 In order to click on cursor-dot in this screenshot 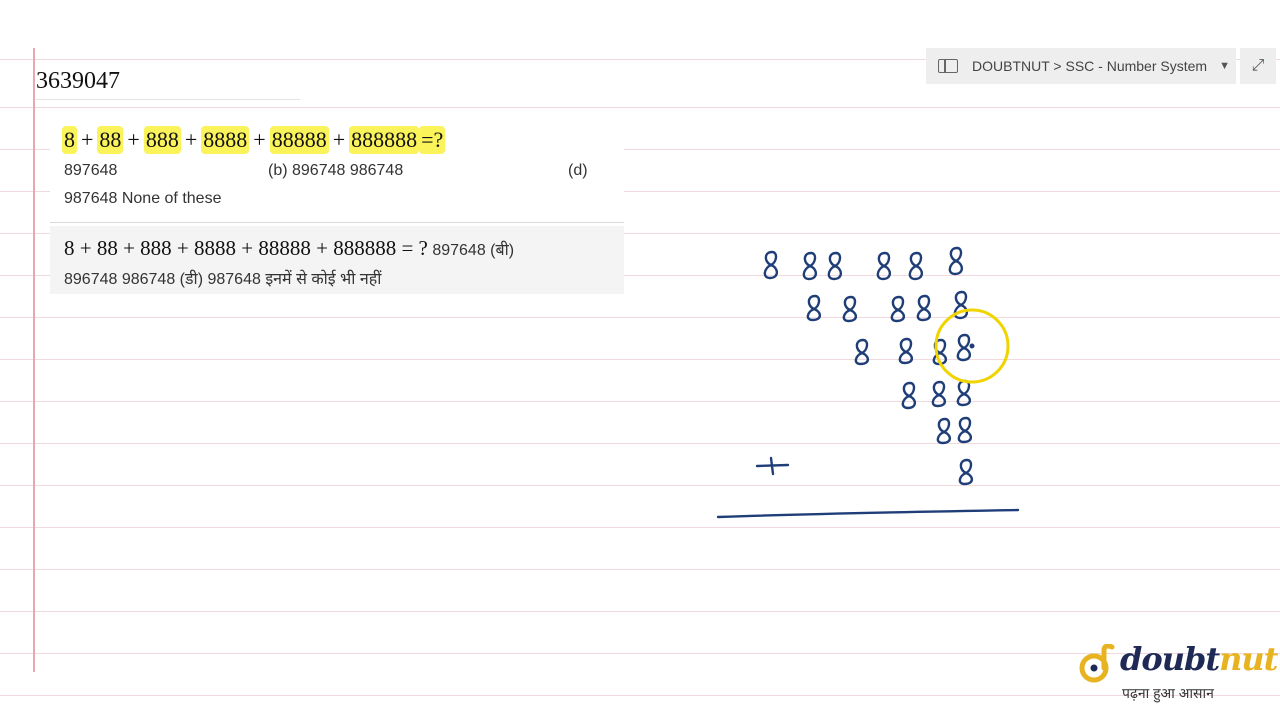, I will do `click(972, 346)`.